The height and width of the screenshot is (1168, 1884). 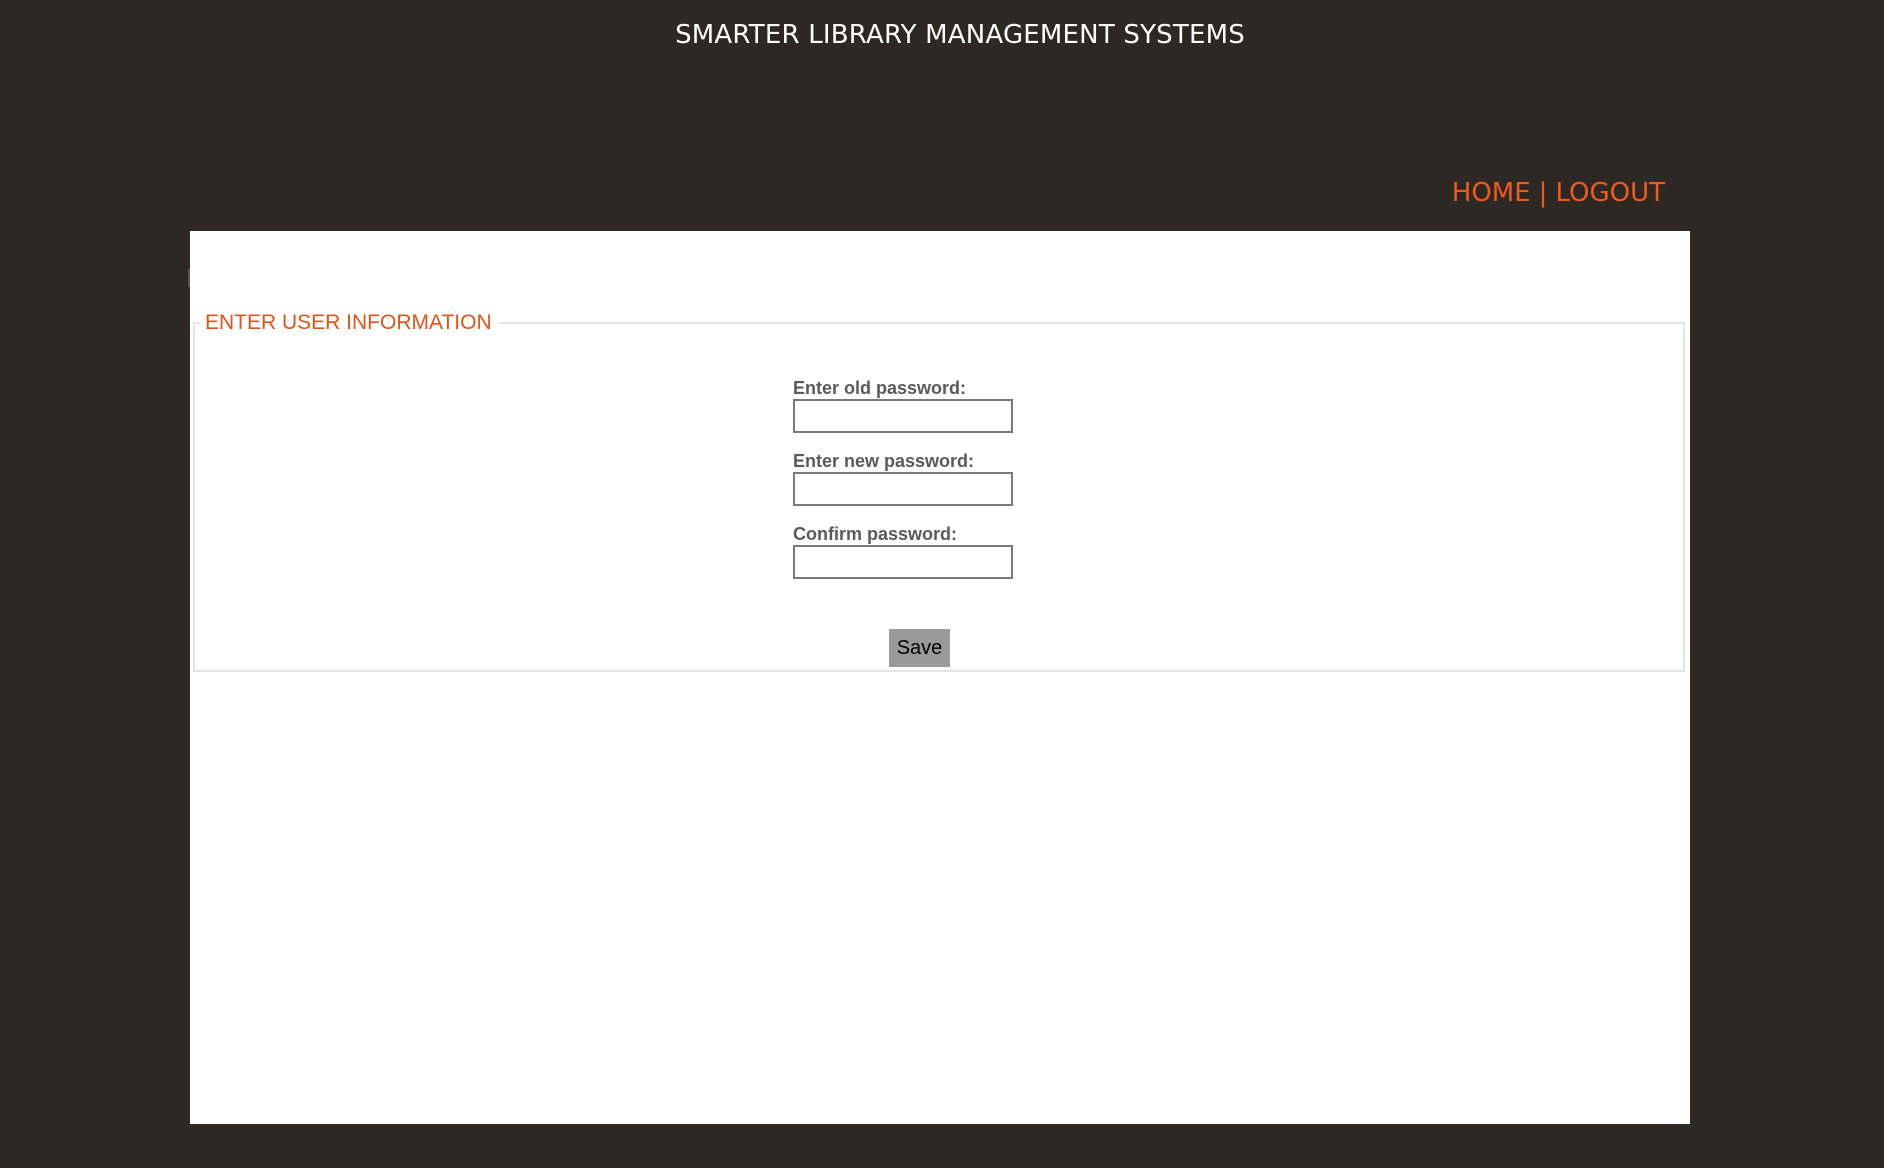 I want to click on confirm-password-field: Confirm password:, so click(x=908, y=551).